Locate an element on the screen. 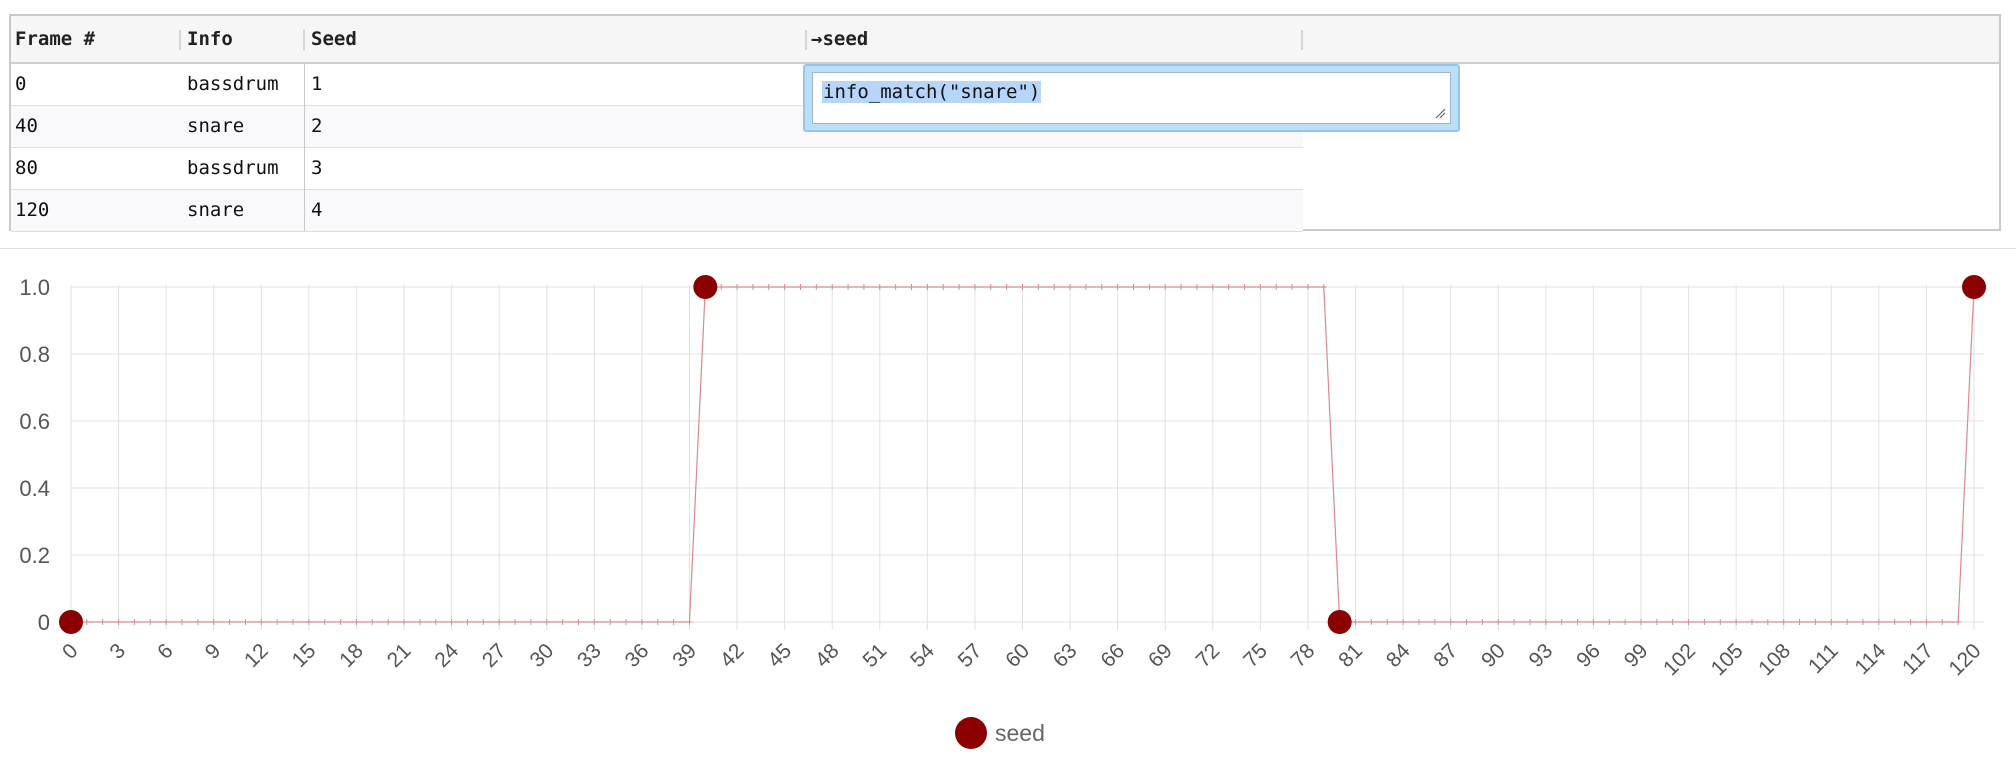  table-row: 120 snare 4 is located at coordinates (657, 211).